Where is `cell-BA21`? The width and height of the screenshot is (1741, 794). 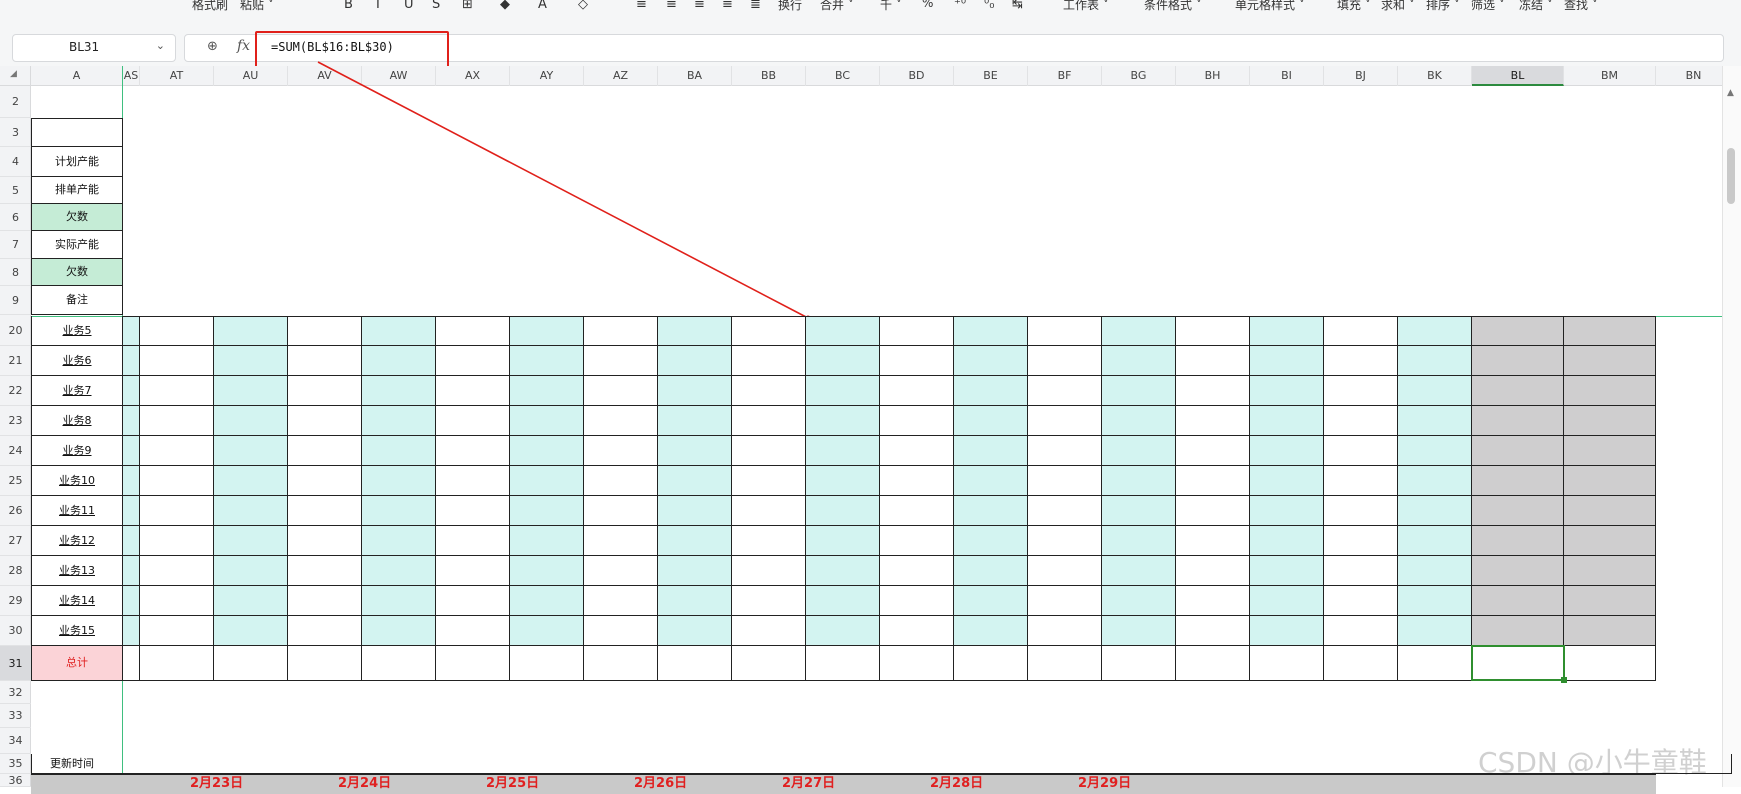 cell-BA21 is located at coordinates (695, 361).